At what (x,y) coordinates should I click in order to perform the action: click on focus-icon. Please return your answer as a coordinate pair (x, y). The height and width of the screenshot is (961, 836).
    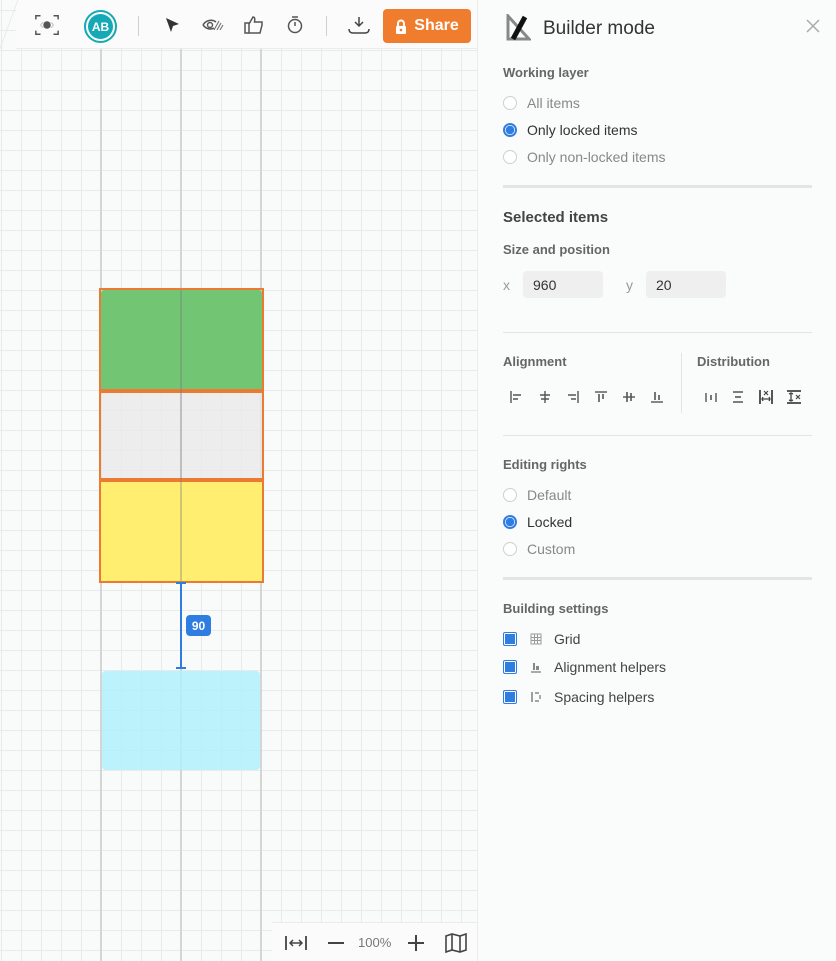
    Looking at the image, I should click on (47, 25).